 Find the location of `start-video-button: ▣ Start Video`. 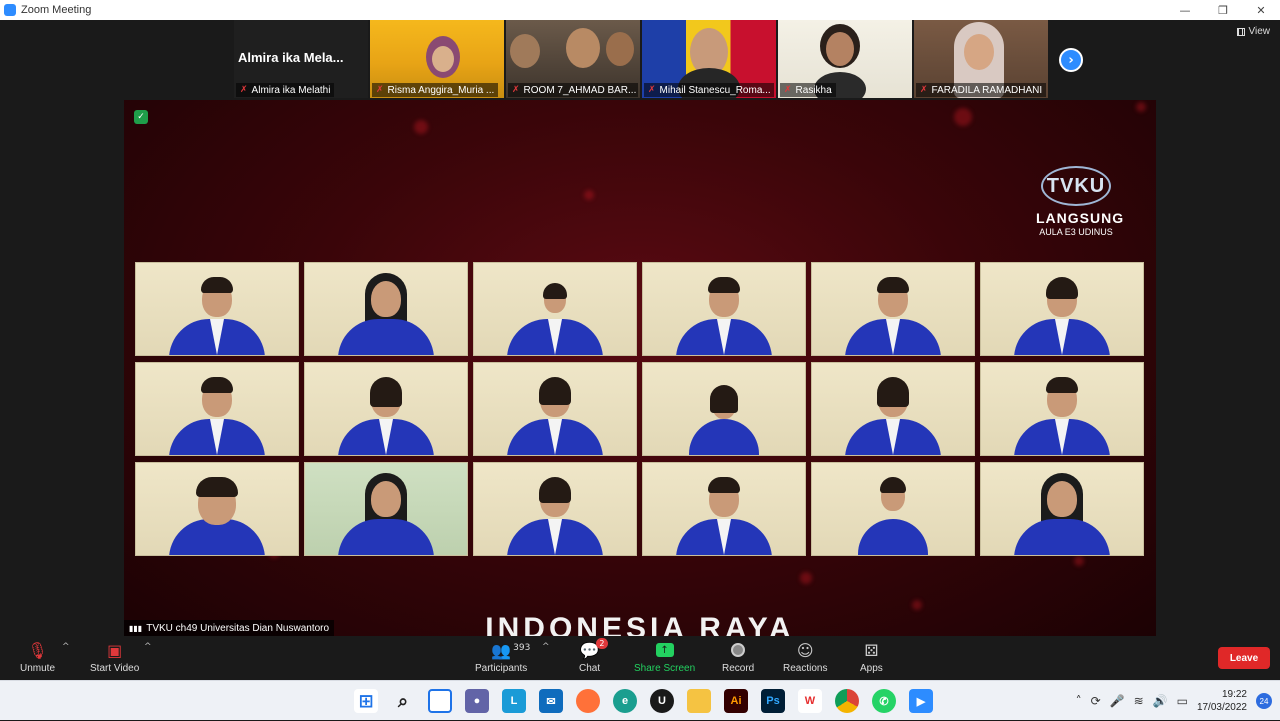

start-video-button: ▣ Start Video is located at coordinates (114, 657).